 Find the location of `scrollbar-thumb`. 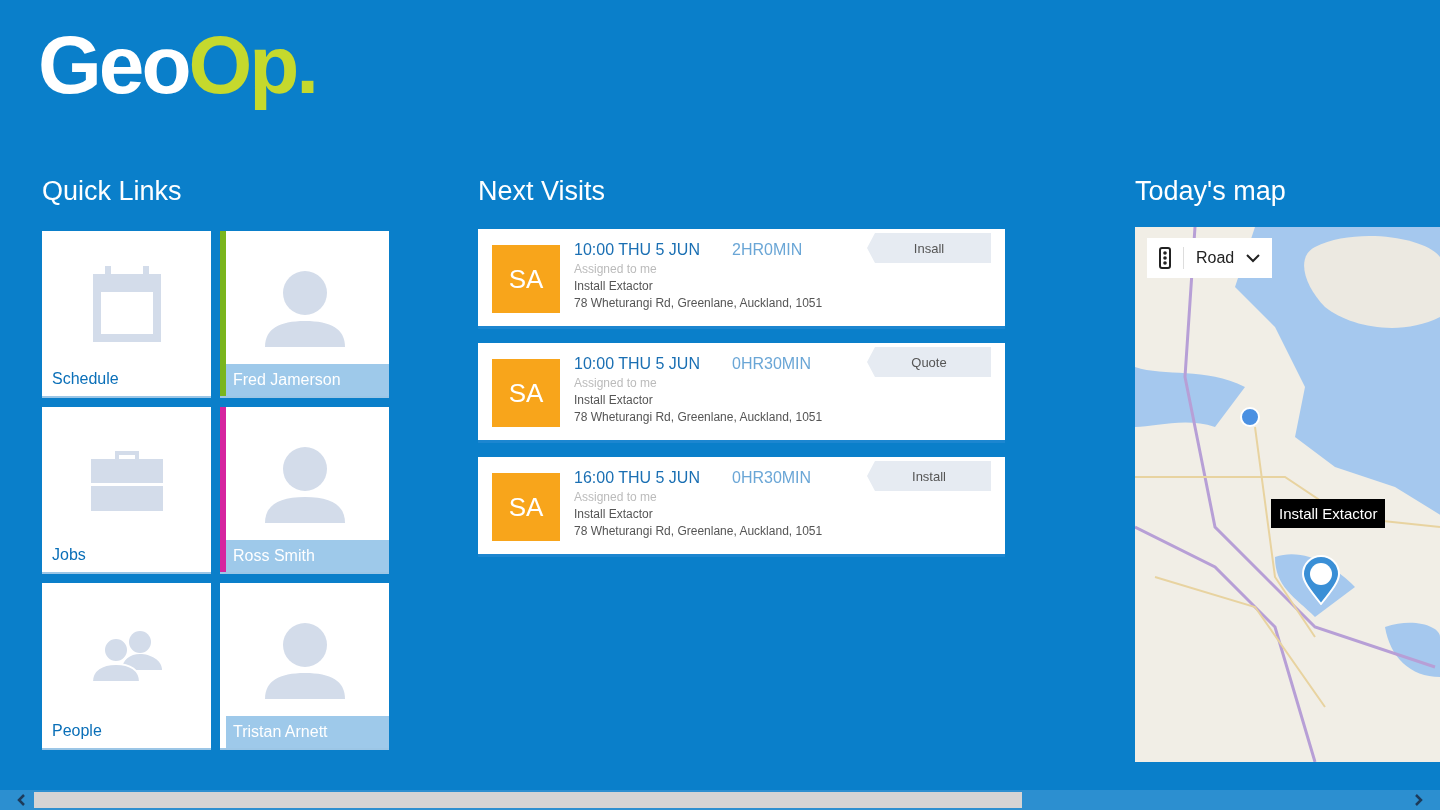

scrollbar-thumb is located at coordinates (528, 800).